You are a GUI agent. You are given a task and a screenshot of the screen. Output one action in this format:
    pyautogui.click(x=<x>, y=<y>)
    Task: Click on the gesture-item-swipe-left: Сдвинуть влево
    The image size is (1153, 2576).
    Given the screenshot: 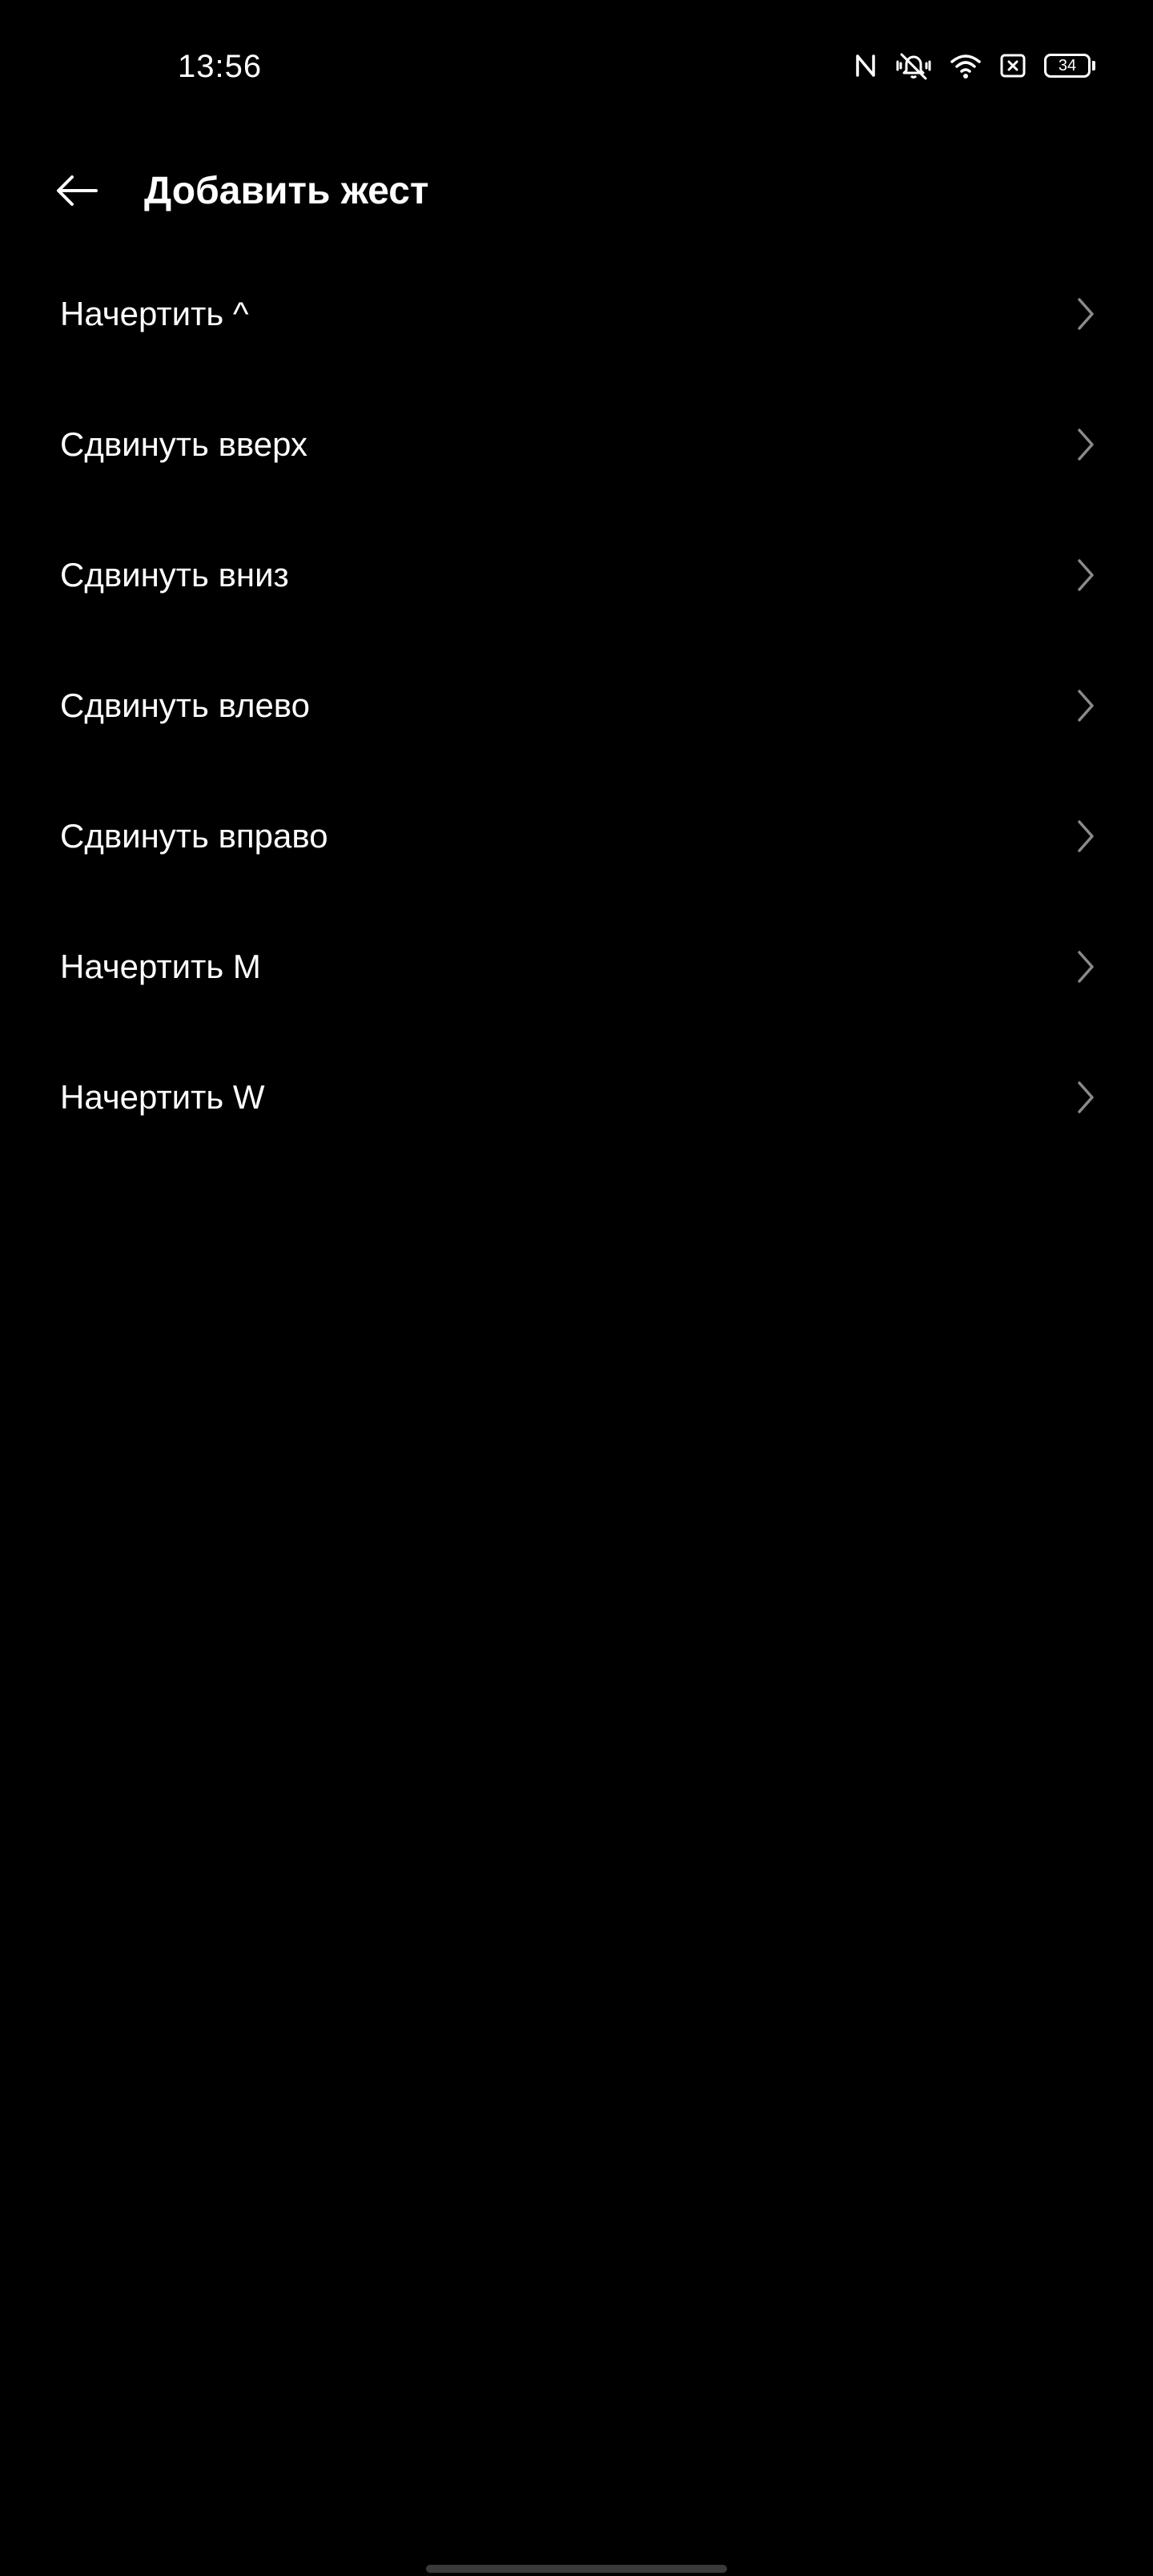 What is the action you would take?
    pyautogui.click(x=576, y=705)
    